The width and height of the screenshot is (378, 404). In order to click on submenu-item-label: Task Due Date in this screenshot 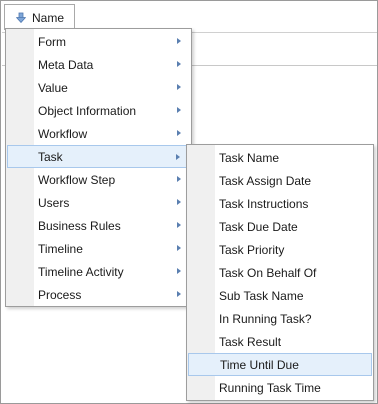, I will do `click(258, 226)`.